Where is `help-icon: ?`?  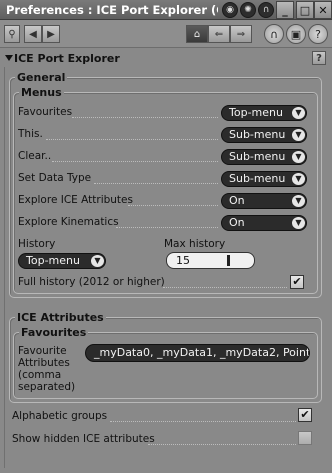 help-icon: ? is located at coordinates (318, 34).